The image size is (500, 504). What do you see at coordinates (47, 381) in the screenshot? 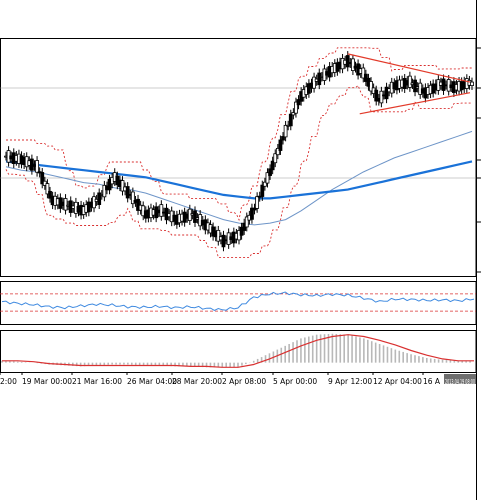
I see `time-axis-label: 19 Mar 00:00` at bounding box center [47, 381].